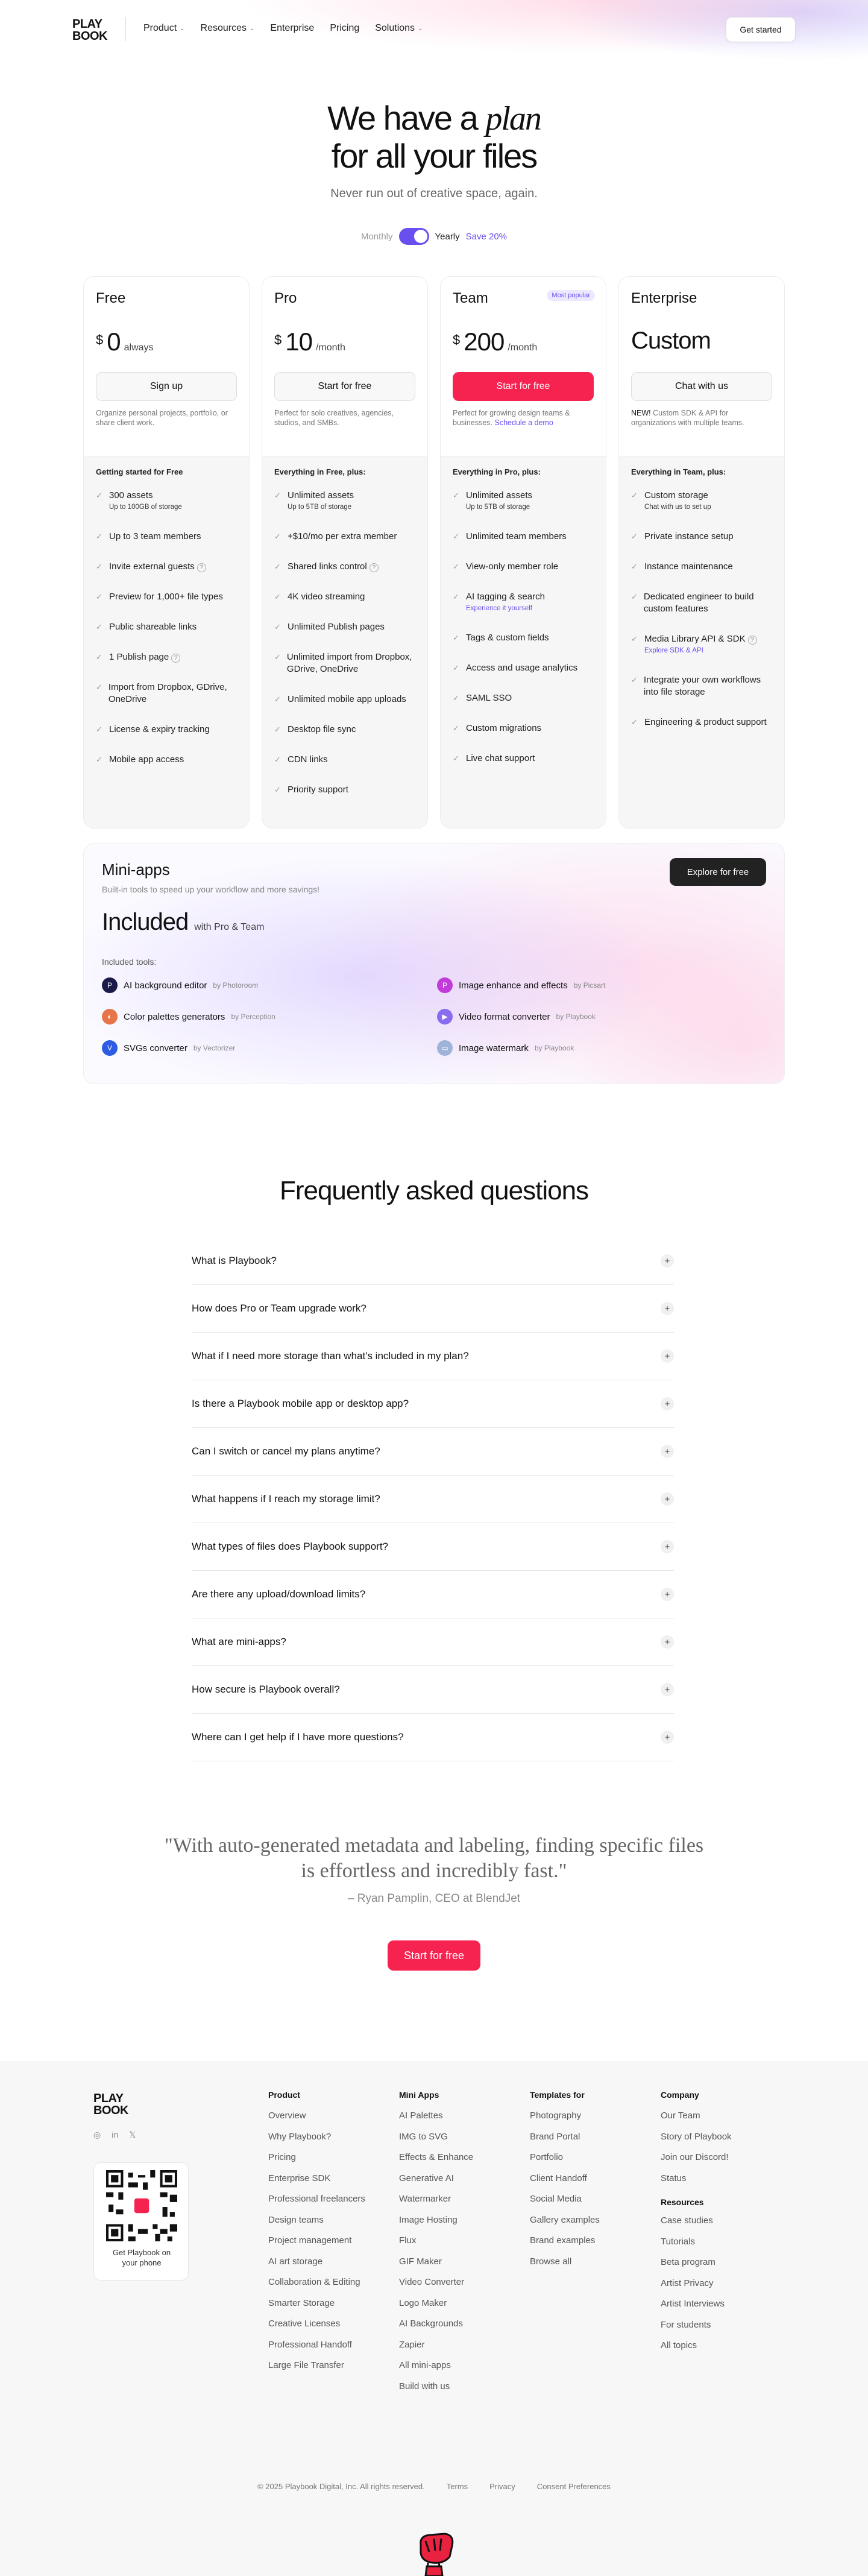 Image resolution: width=868 pixels, height=2576 pixels. Describe the element at coordinates (721, 2247) in the screenshot. I see `footer-link: Tutorials` at that location.